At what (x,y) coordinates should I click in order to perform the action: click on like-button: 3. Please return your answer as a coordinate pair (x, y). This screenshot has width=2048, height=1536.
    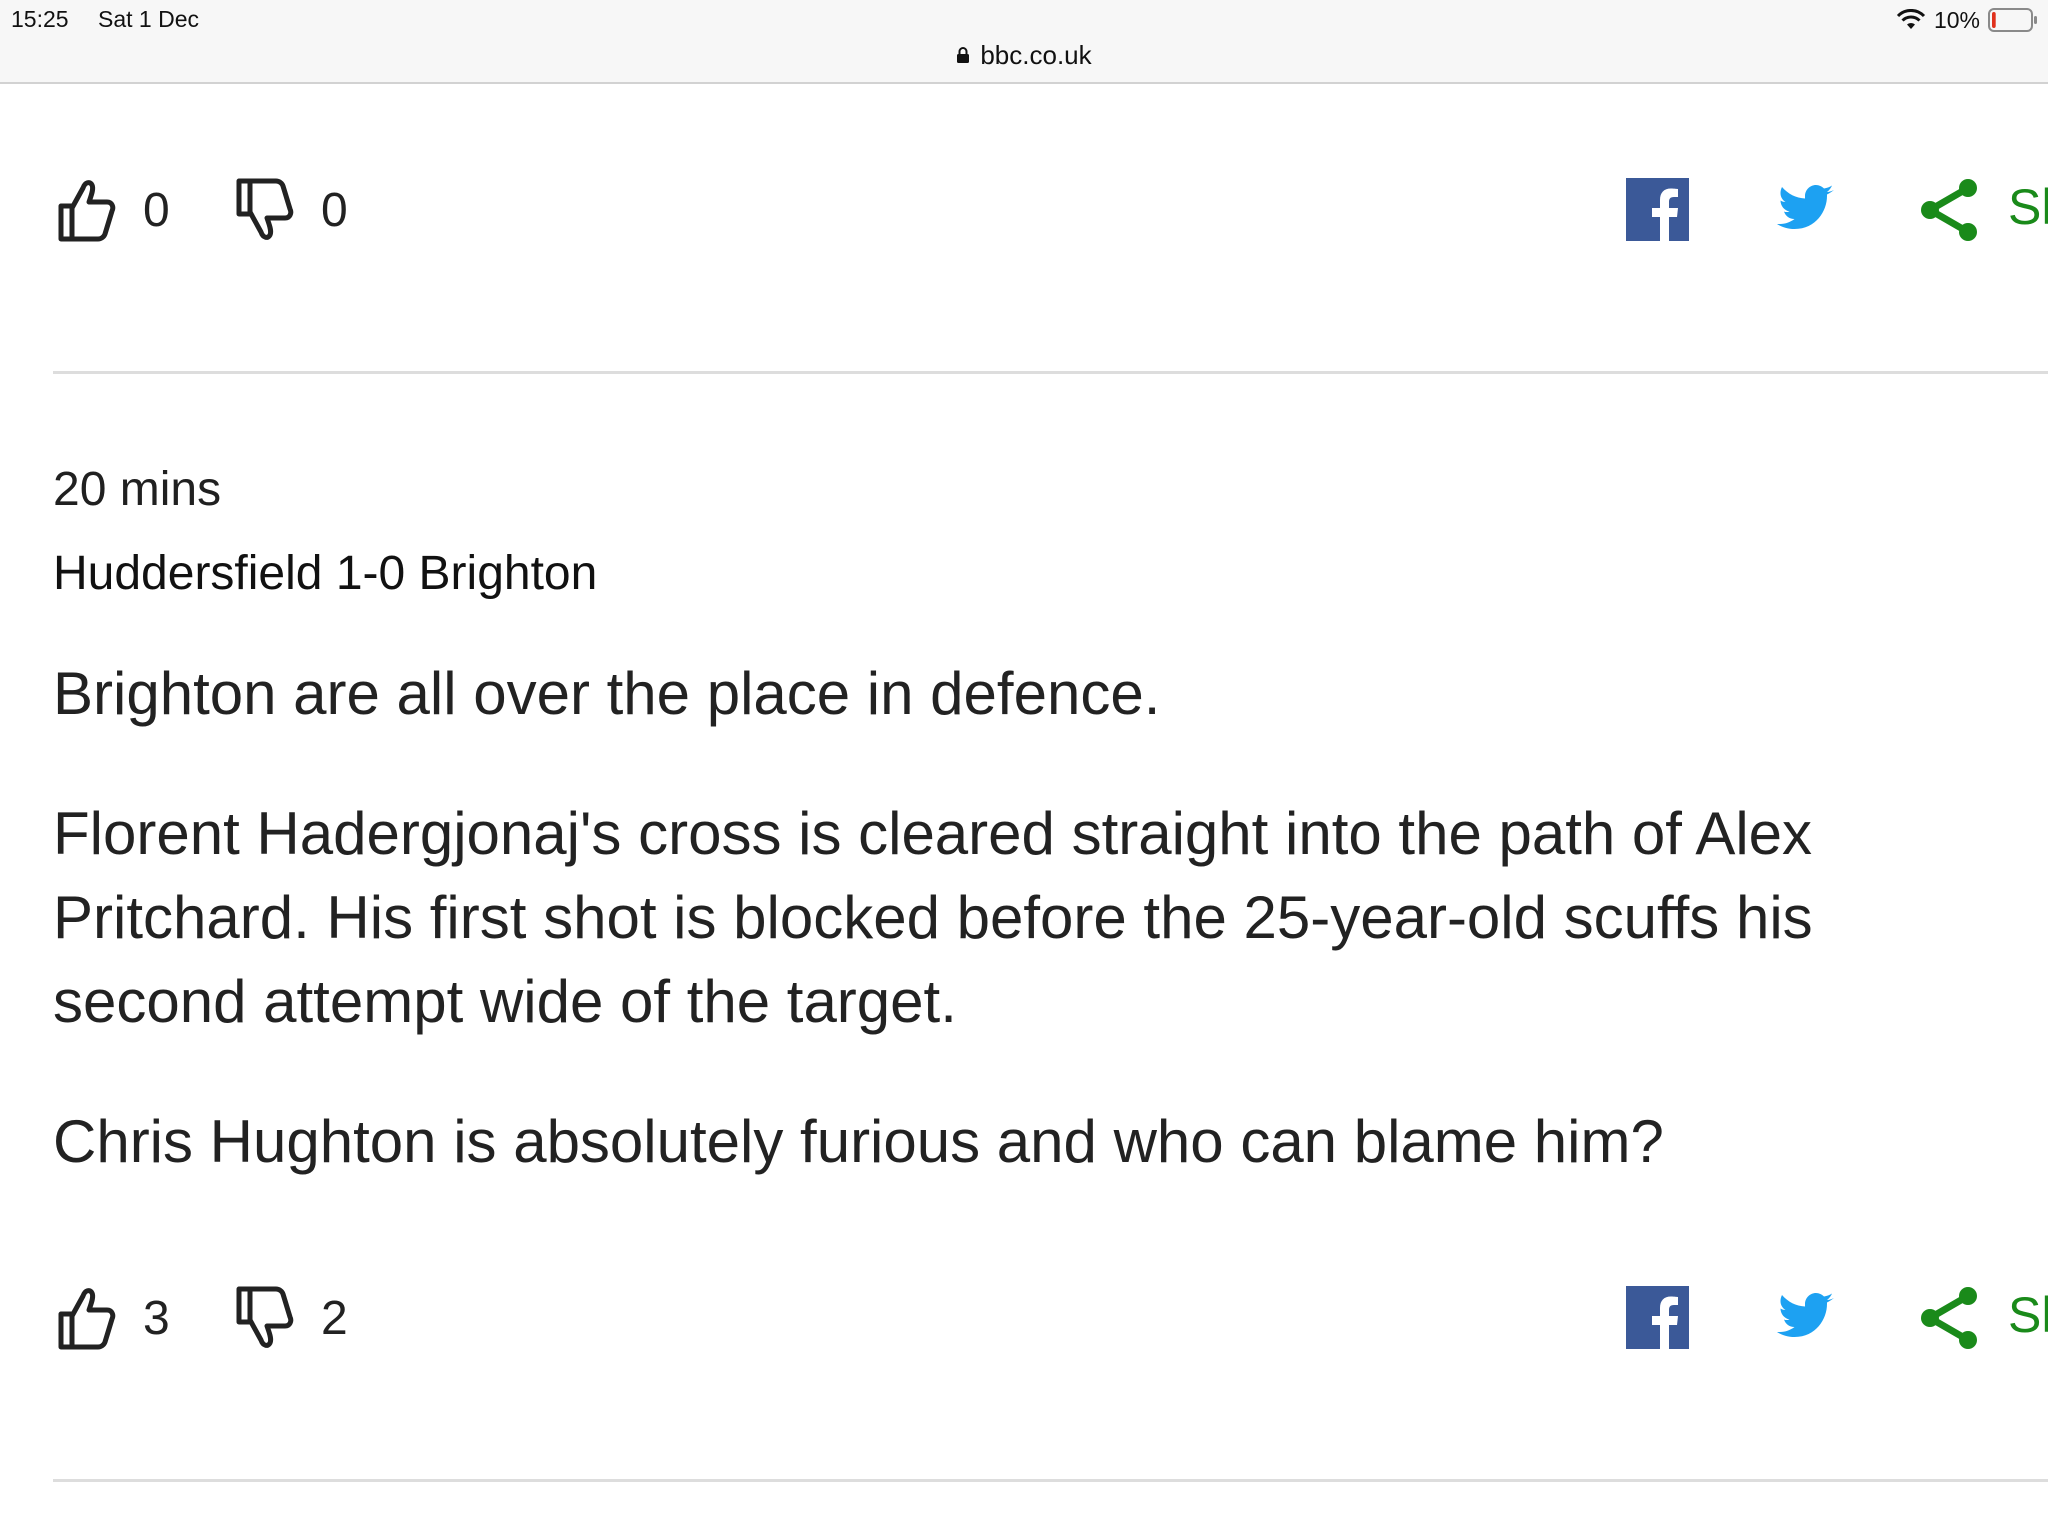
    Looking at the image, I should click on (113, 1318).